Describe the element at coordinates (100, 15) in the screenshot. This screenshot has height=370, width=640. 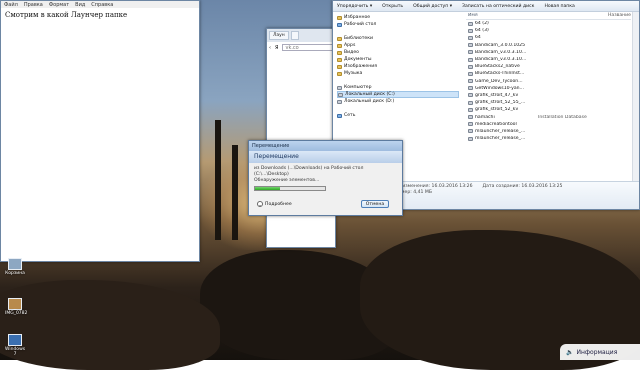
I see `notepad-text-area: Смотрим в какой Лаунчер папке` at that location.